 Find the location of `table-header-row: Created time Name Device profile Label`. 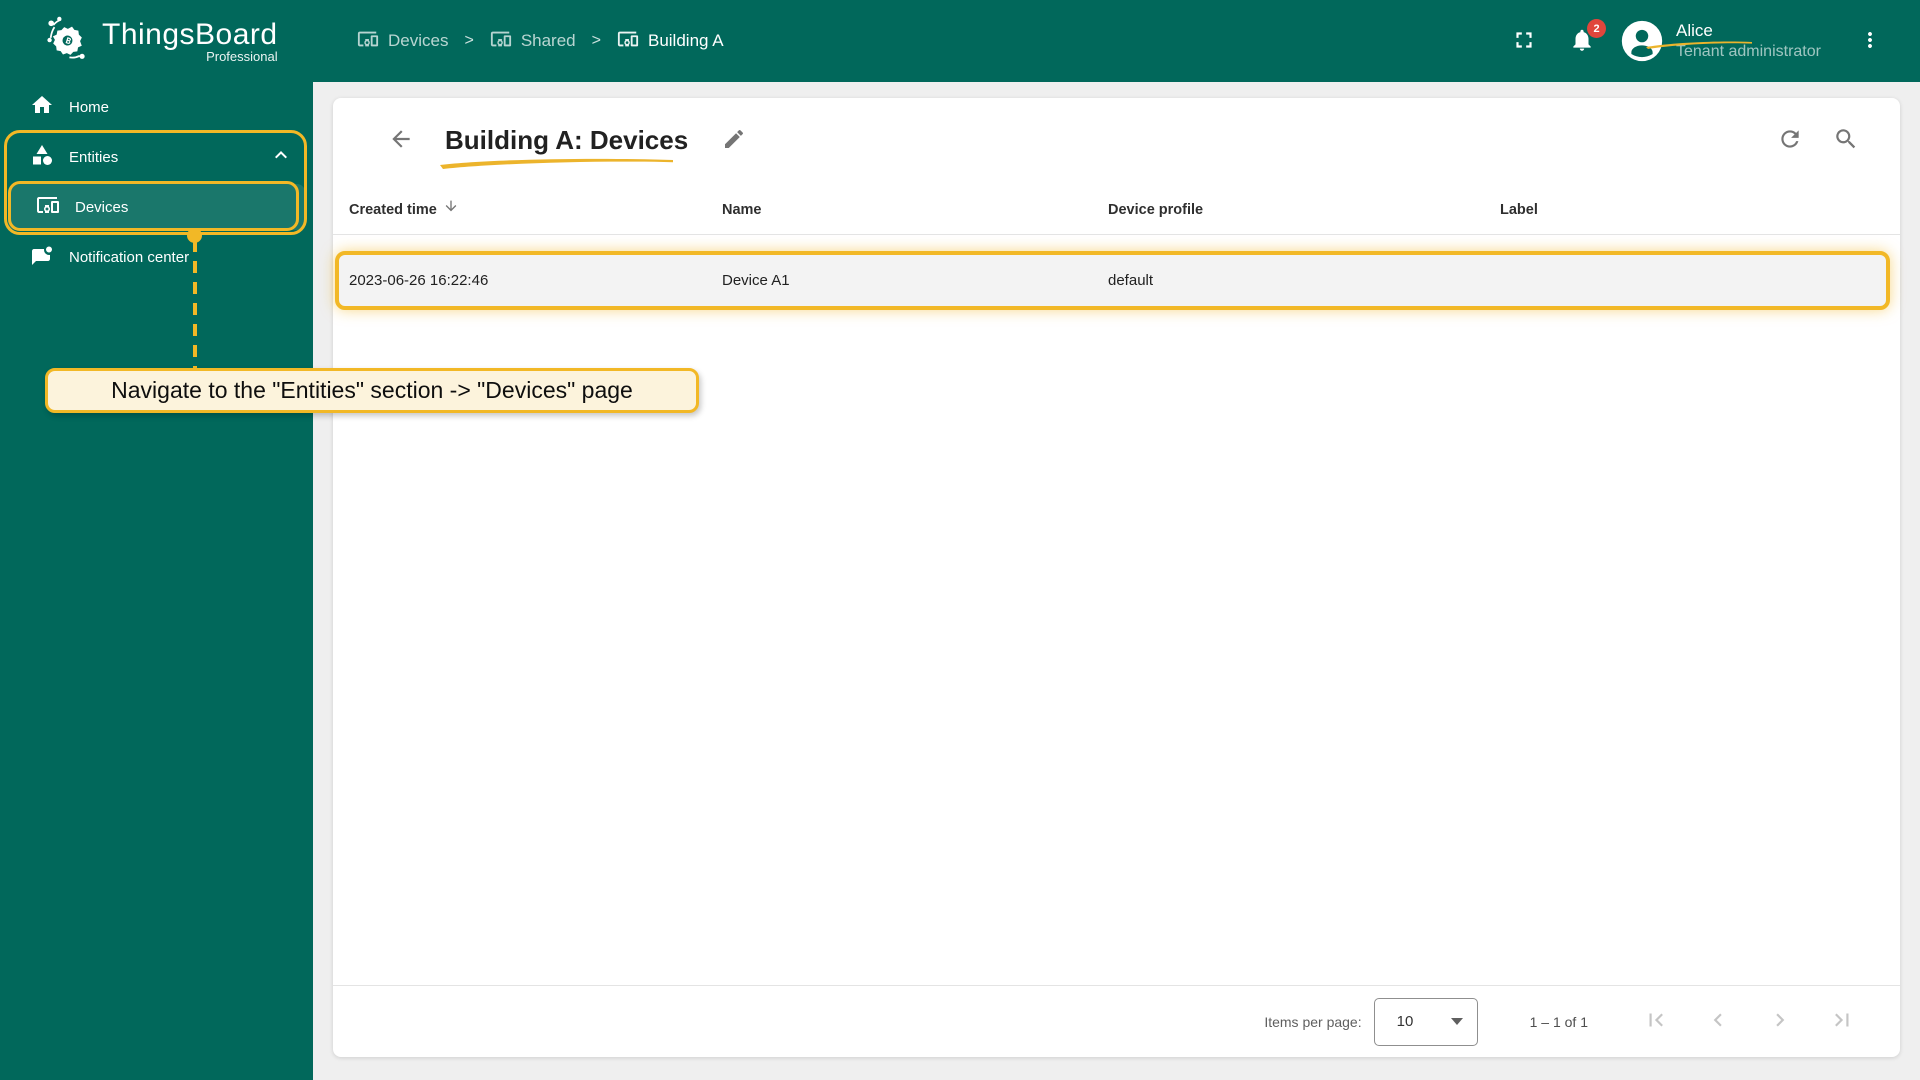

table-header-row: Created time Name Device profile Label is located at coordinates (1116, 210).